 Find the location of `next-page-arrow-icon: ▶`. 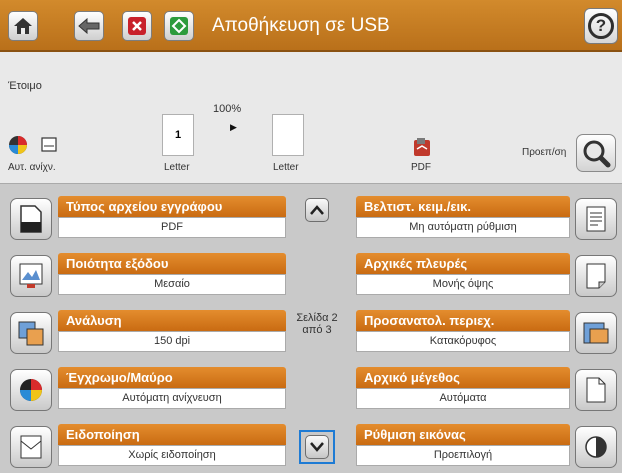

next-page-arrow-icon: ▶ is located at coordinates (233, 127).